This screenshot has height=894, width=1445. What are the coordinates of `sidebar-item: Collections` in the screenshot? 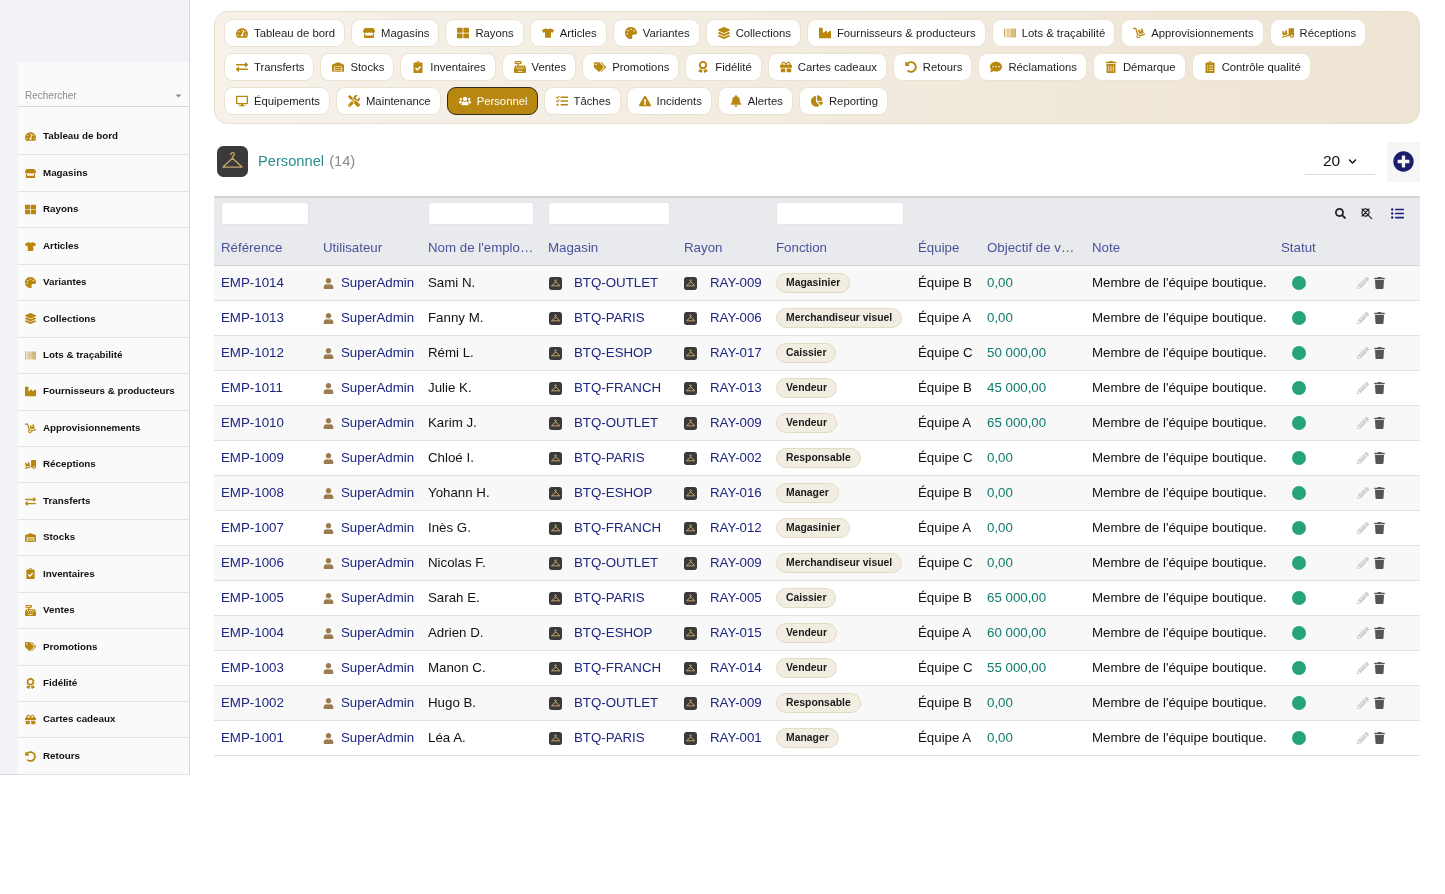 It's located at (103, 319).